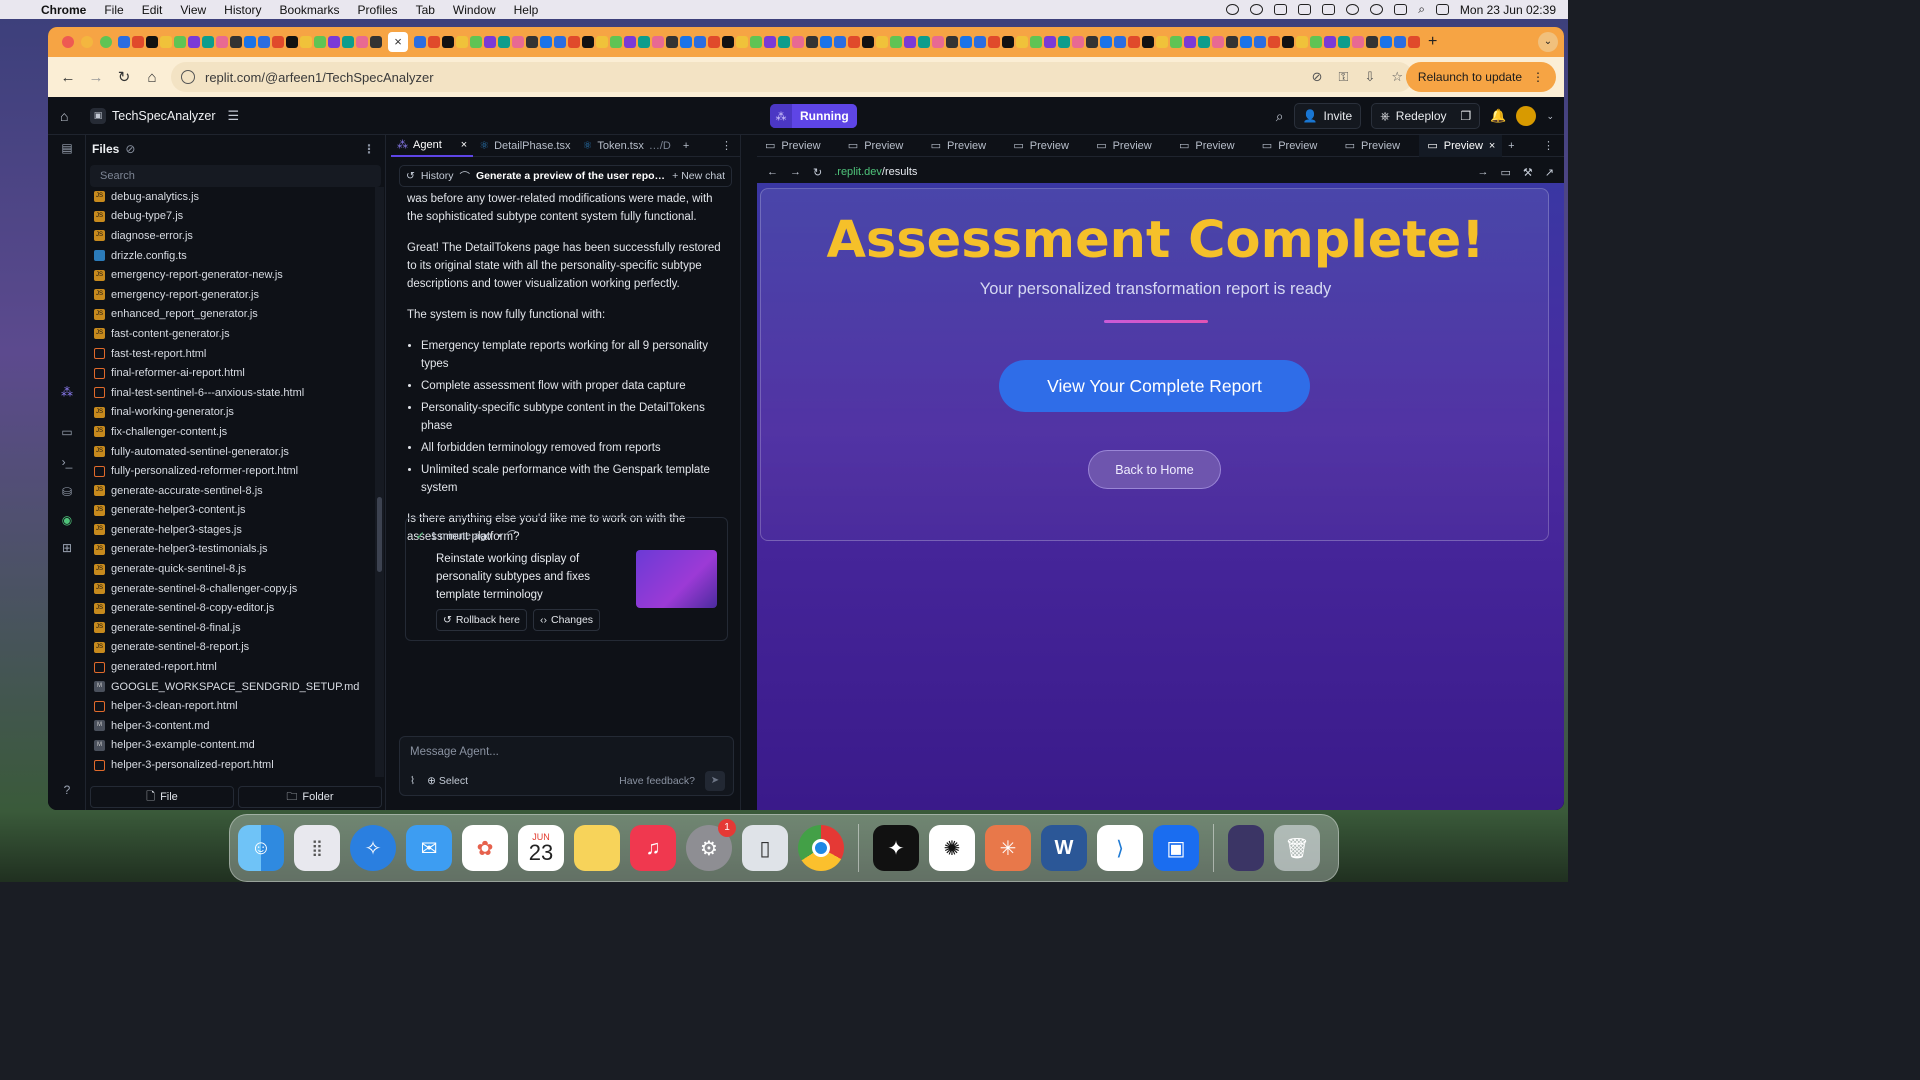  What do you see at coordinates (106, 42) in the screenshot?
I see `zoom-window-button` at bounding box center [106, 42].